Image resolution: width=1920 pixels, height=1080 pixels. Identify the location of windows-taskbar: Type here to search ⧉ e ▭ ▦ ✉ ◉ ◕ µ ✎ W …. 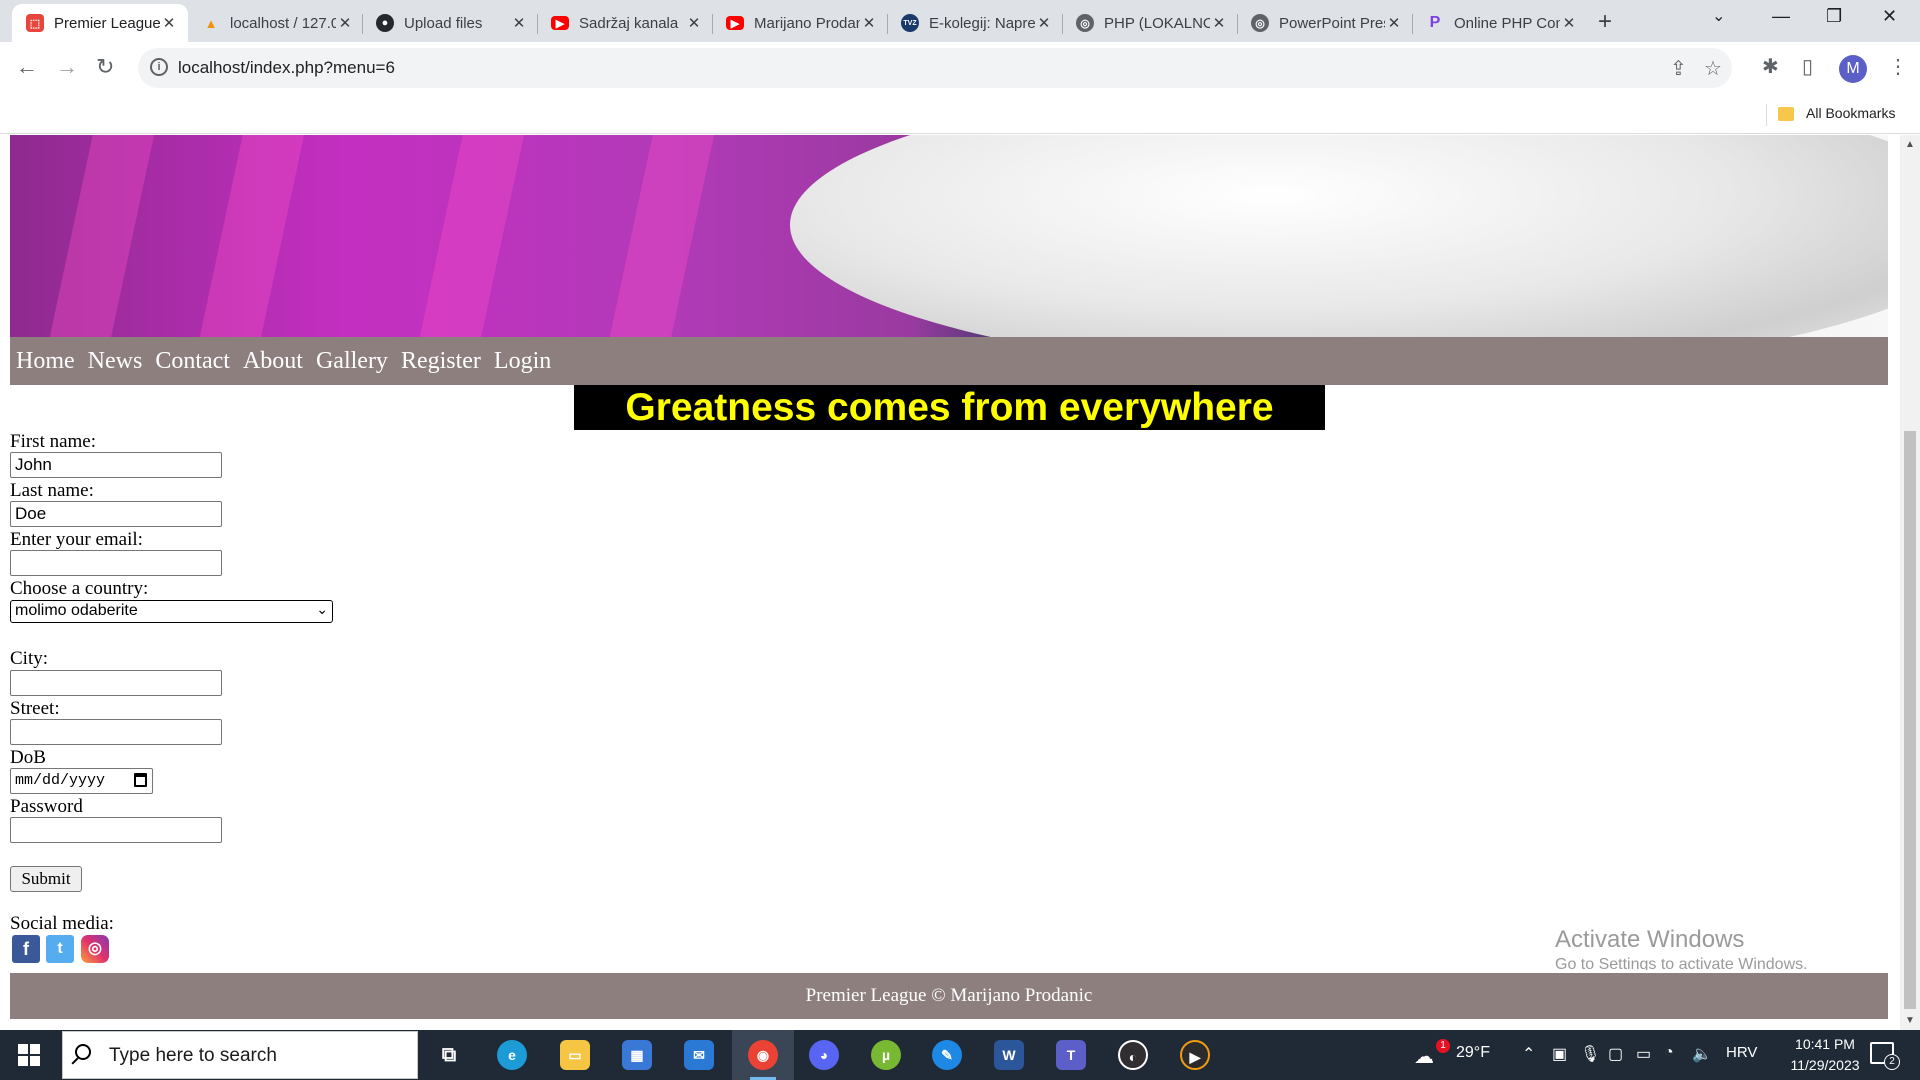
(960, 1055).